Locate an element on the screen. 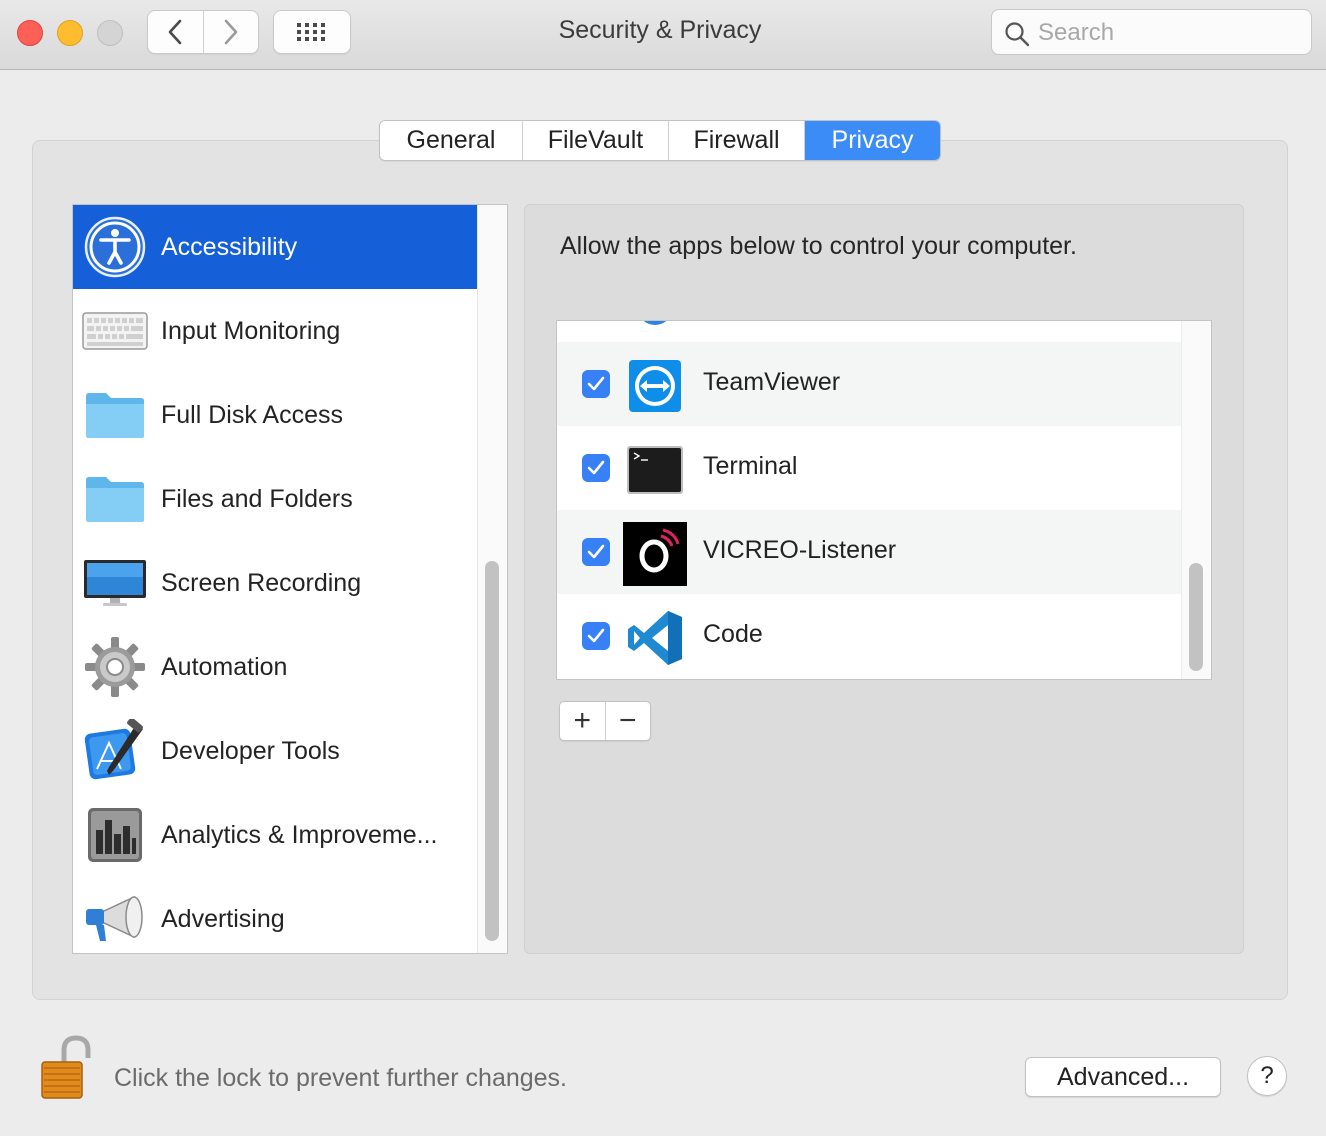 This screenshot has width=1326, height=1136. sidebar-item-label: Input Monitoring is located at coordinates (251, 330).